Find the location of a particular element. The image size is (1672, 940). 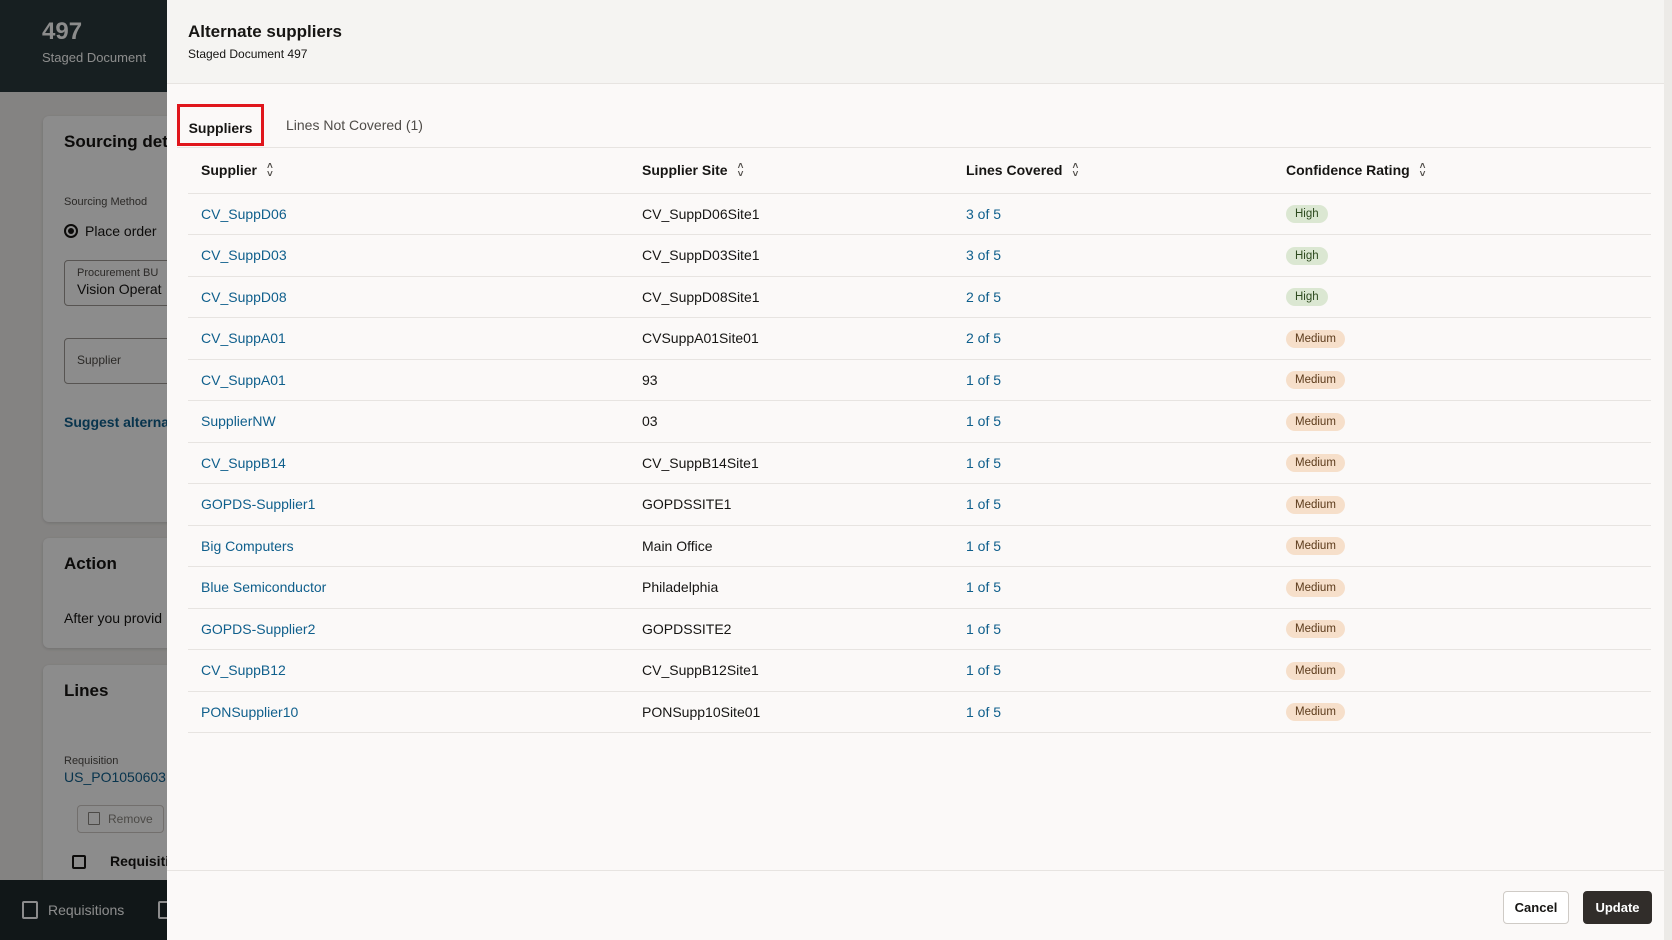

supplier-link: GOPDS-Supplier2 is located at coordinates (258, 629).